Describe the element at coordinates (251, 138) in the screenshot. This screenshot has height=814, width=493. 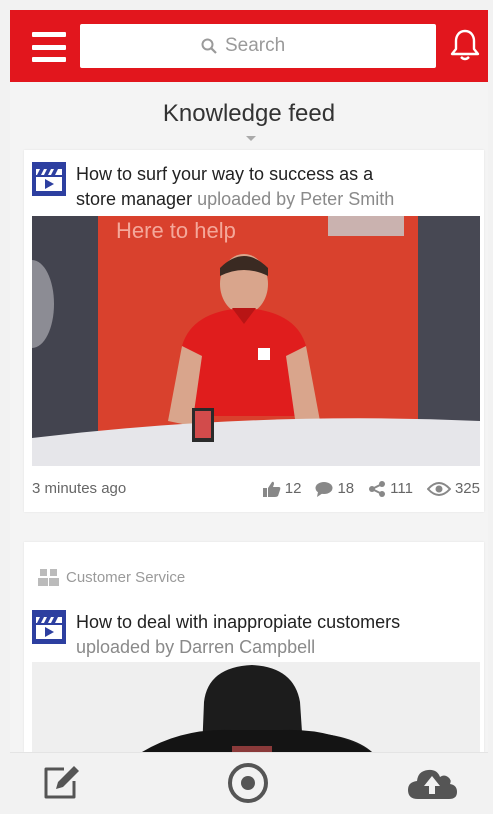
I see `chevron-down-icon` at that location.